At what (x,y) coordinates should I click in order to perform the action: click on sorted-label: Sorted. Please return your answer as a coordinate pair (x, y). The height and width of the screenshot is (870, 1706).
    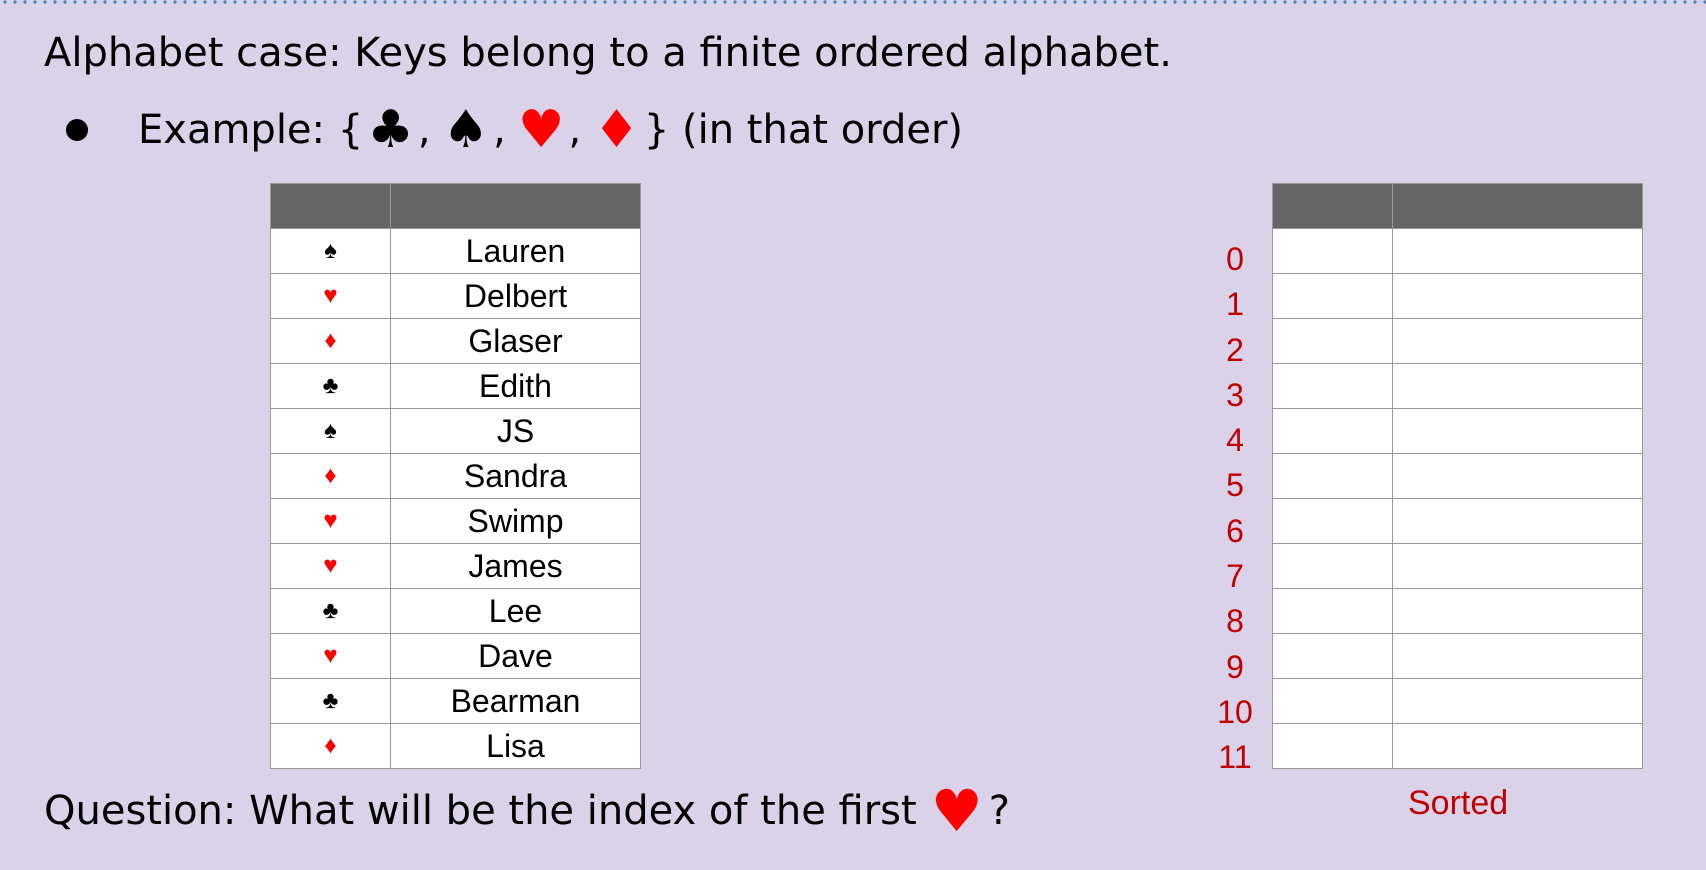
    Looking at the image, I should click on (1458, 803).